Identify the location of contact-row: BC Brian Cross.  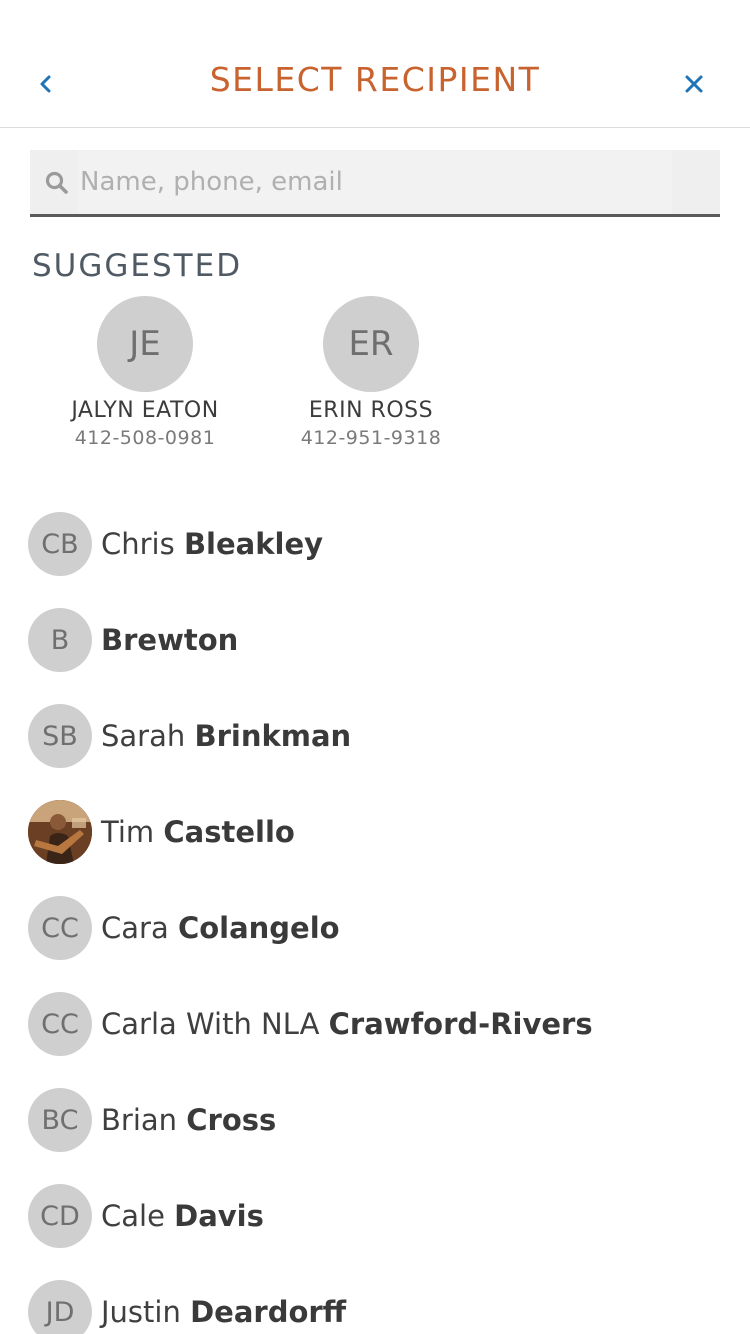
(375, 1120).